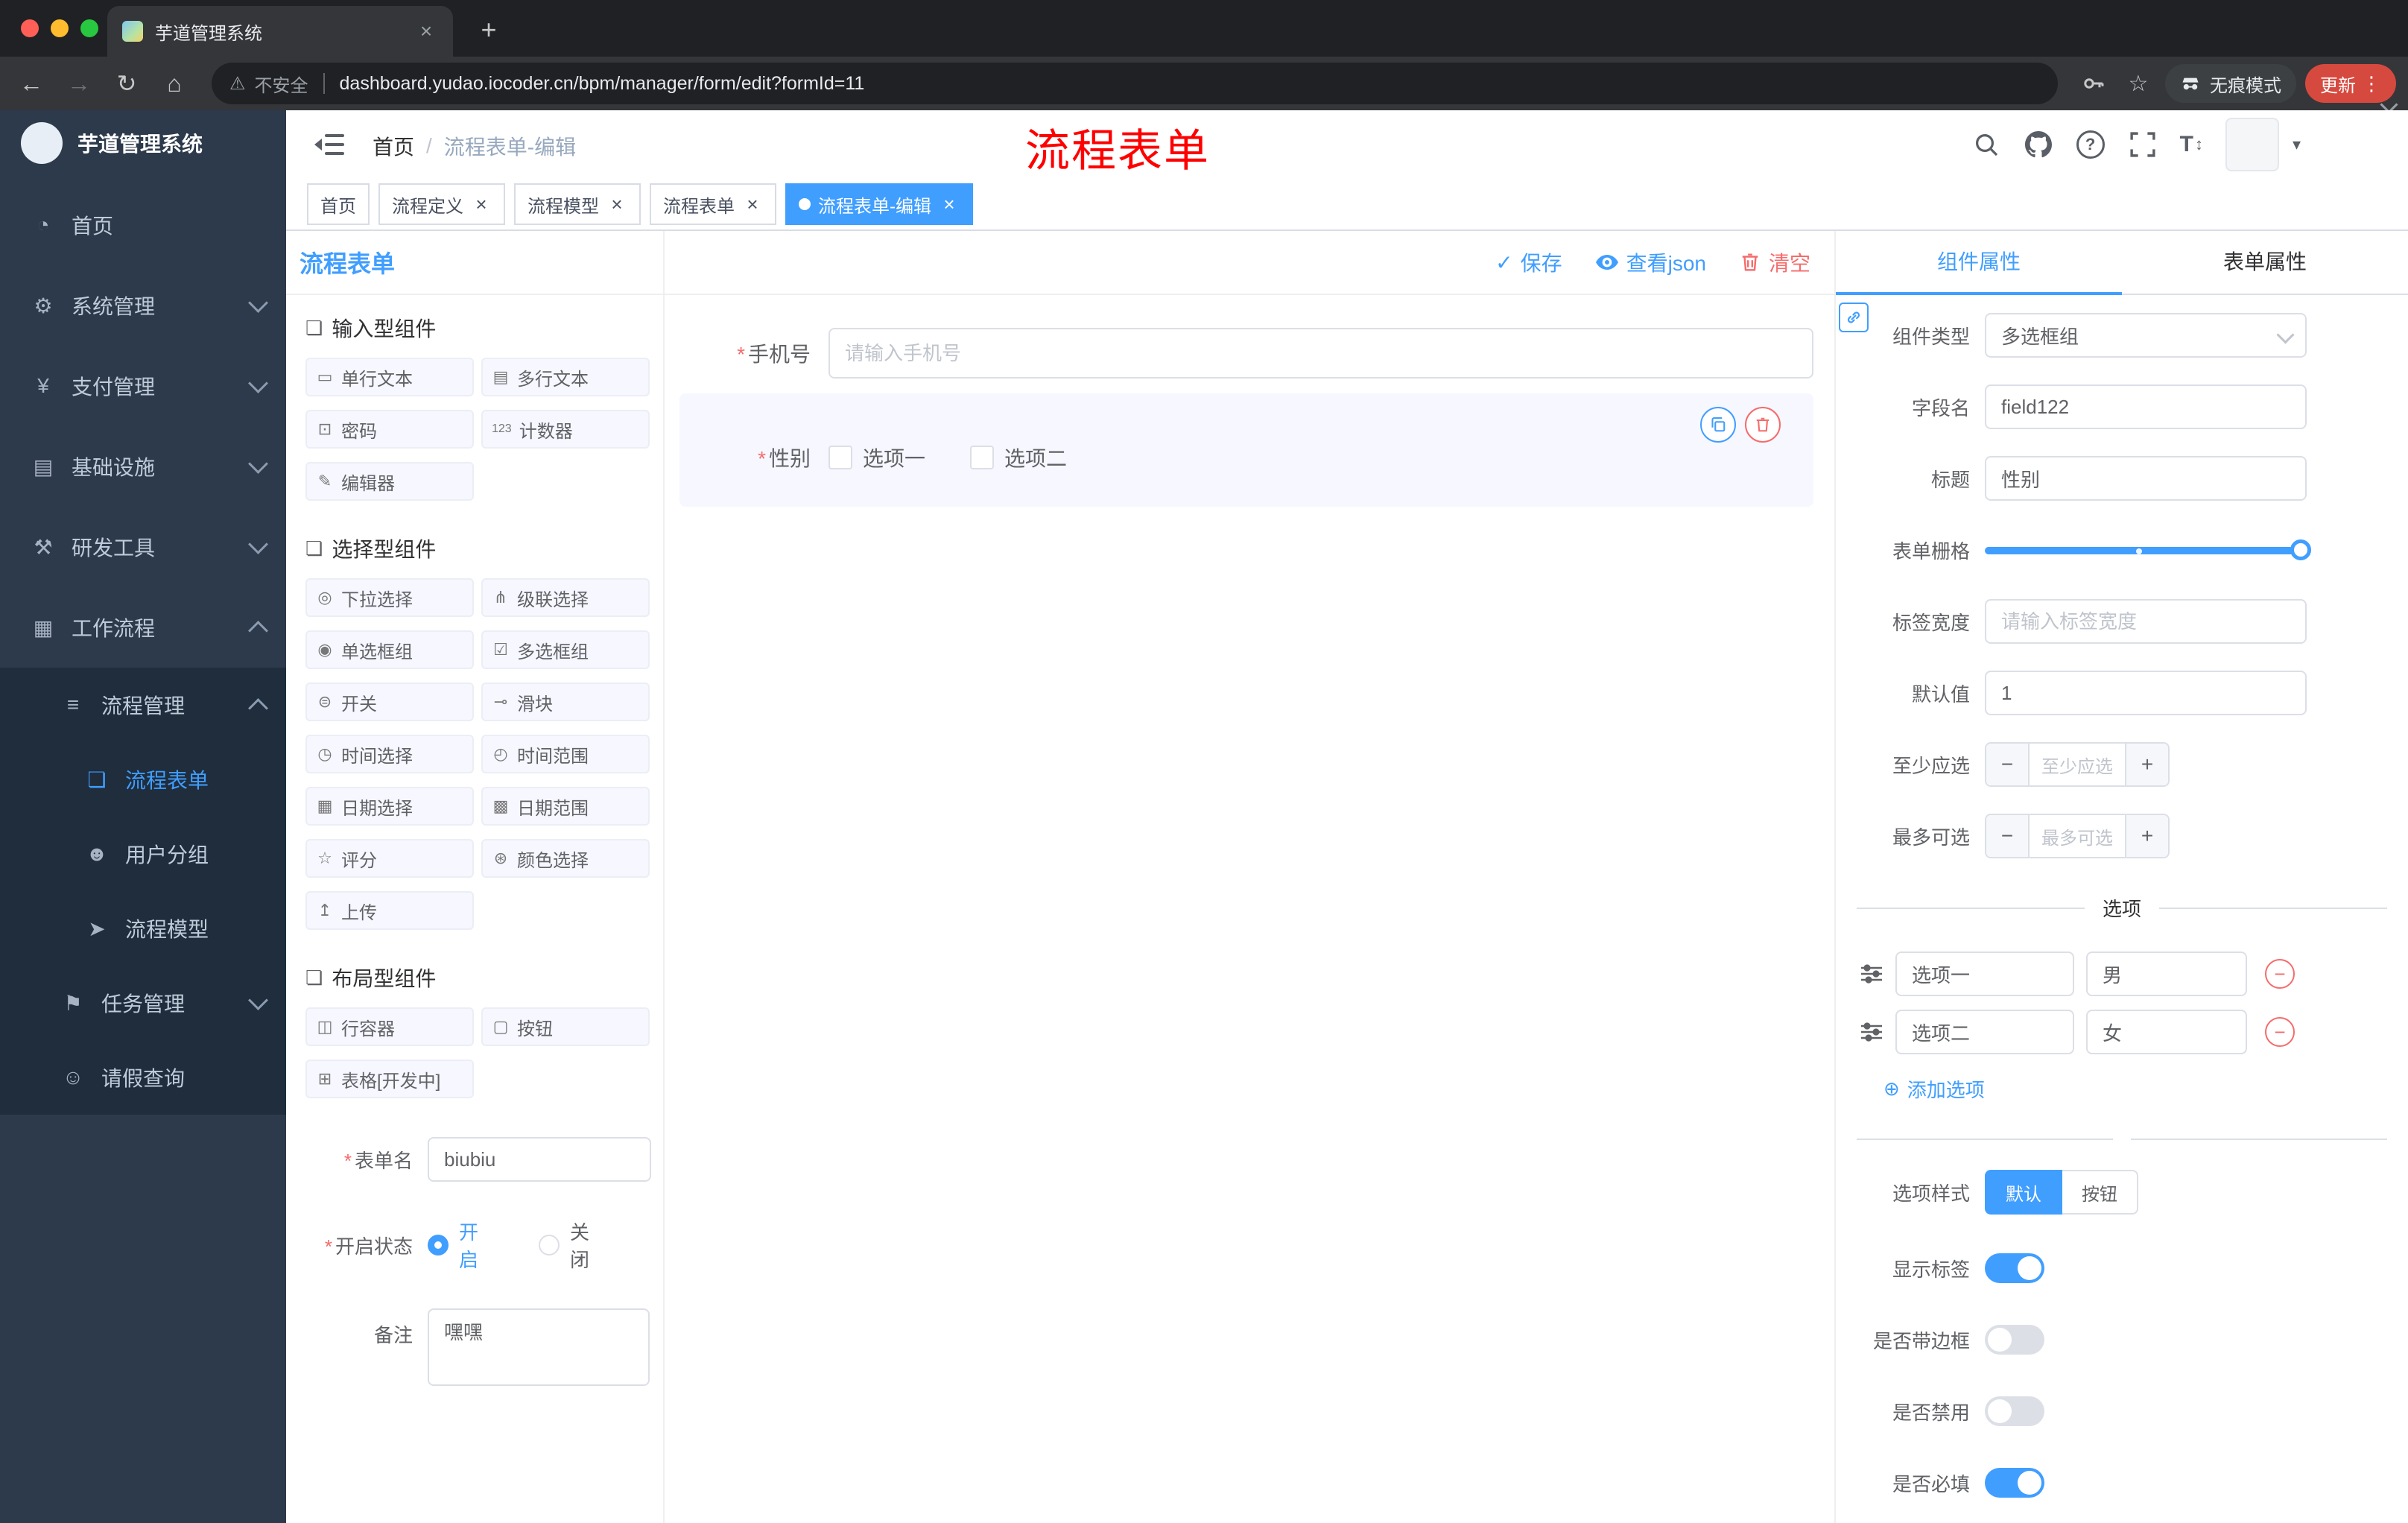  Describe the element at coordinates (565, 807) in the screenshot. I see `component-date-range: ▩ 日期范围` at that location.